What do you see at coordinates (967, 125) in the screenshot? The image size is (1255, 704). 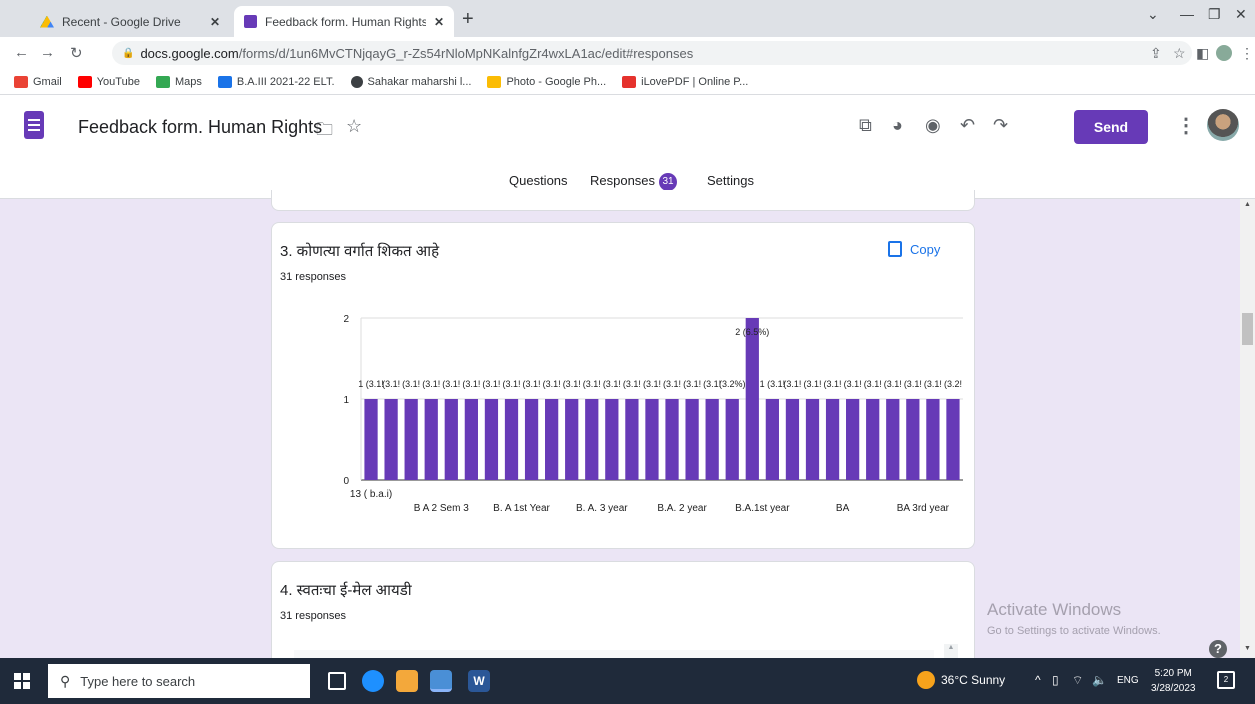 I see `undo-icon: ↶` at bounding box center [967, 125].